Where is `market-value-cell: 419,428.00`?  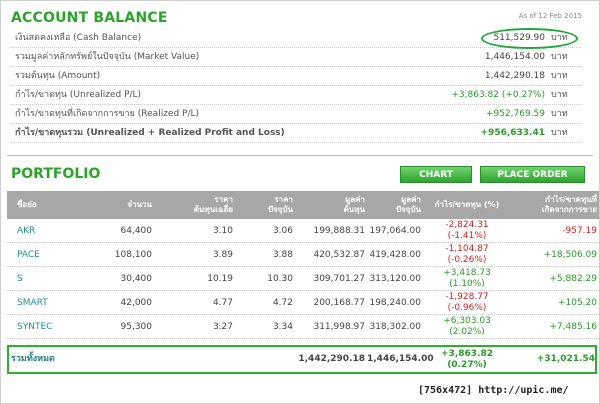
market-value-cell: 419,428.00 is located at coordinates (395, 255).